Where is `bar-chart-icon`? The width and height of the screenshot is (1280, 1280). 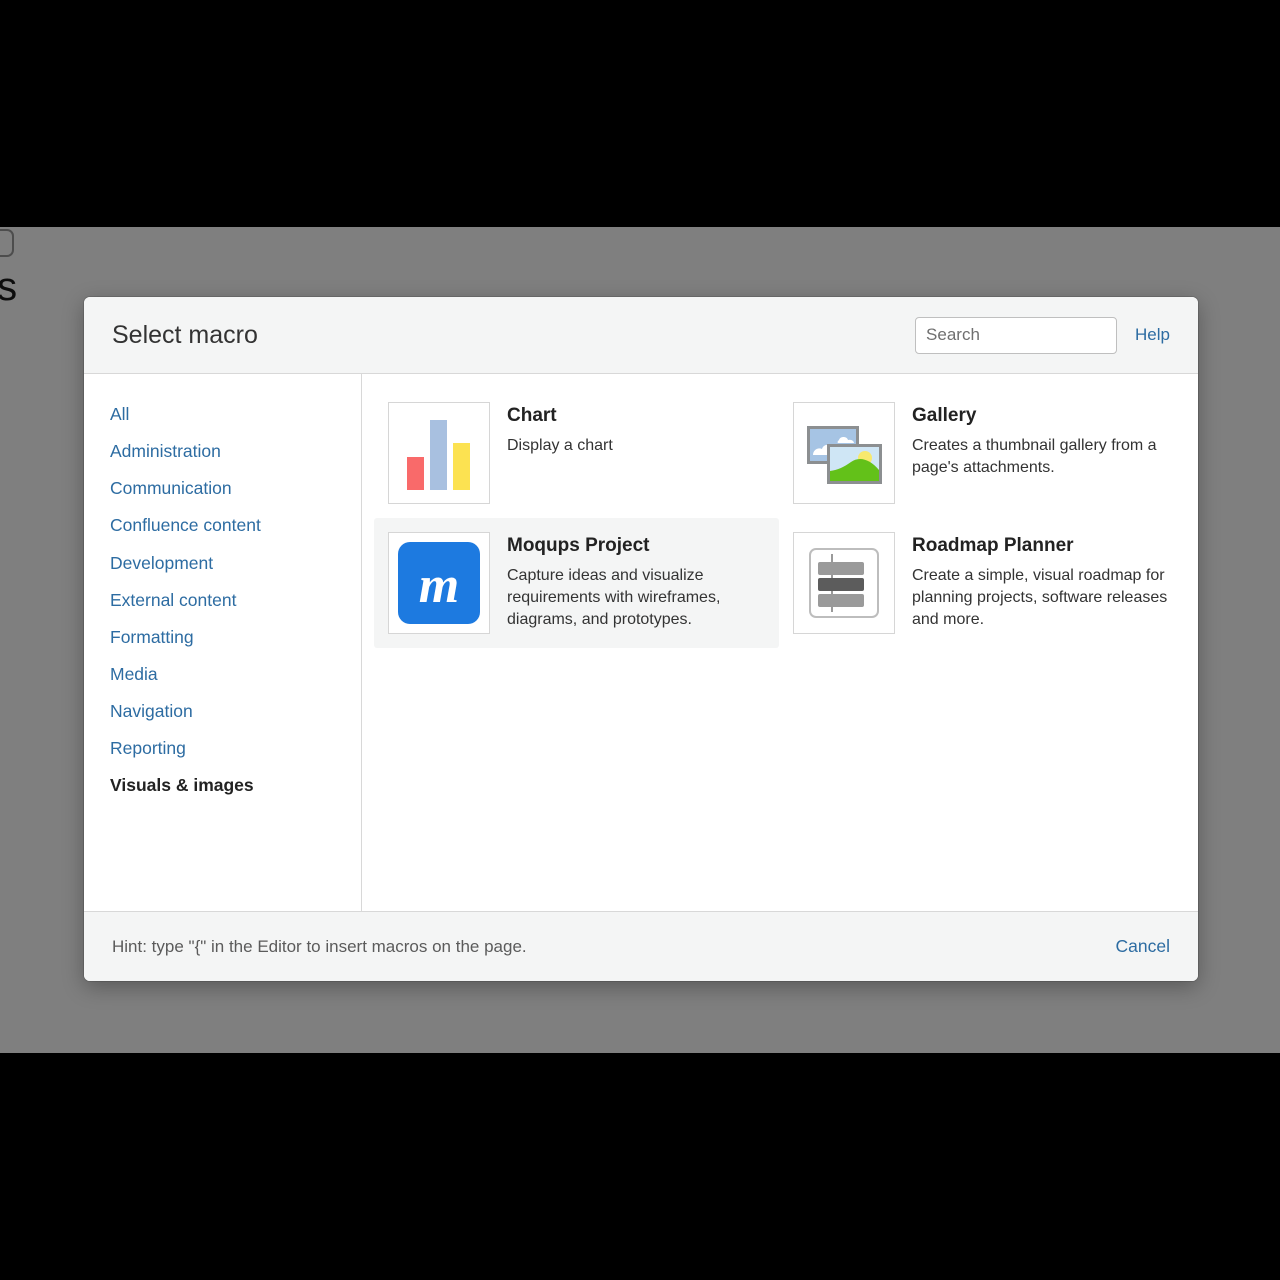 bar-chart-icon is located at coordinates (438, 455).